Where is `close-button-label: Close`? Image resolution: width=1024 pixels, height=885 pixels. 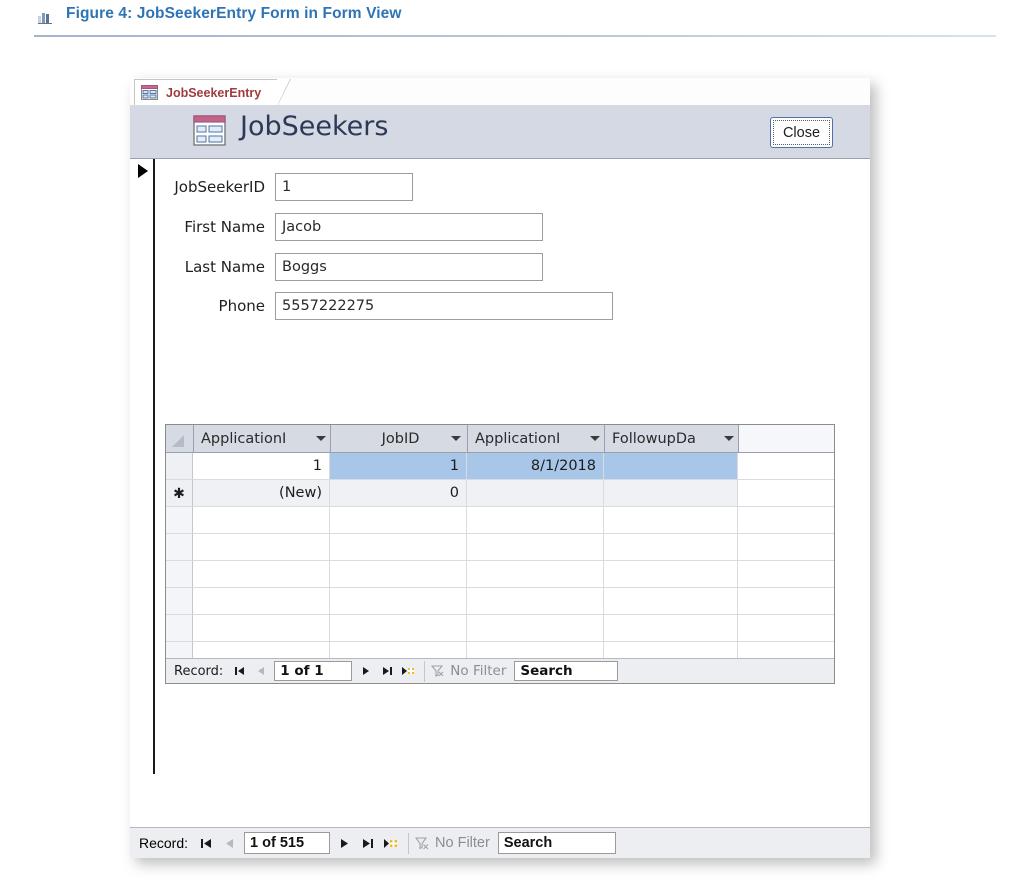
close-button-label: Close is located at coordinates (801, 132).